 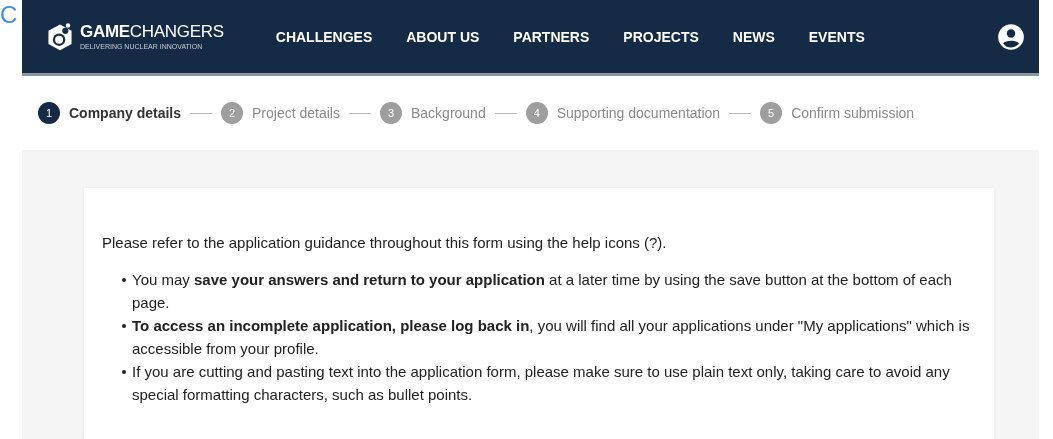 What do you see at coordinates (152, 32) in the screenshot?
I see `logo-wordmark: GAMECHANGERS` at bounding box center [152, 32].